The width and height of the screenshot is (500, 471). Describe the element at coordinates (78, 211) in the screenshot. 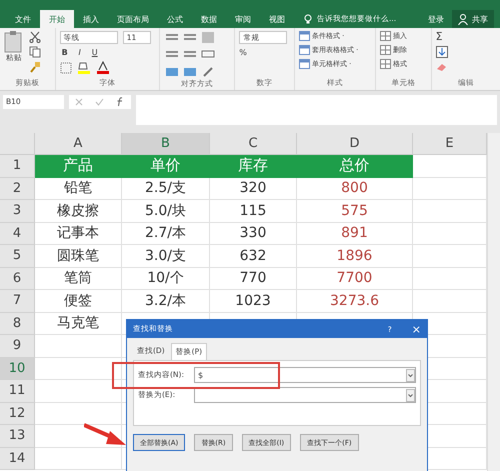

I see `table-cell: 橡皮擦` at that location.